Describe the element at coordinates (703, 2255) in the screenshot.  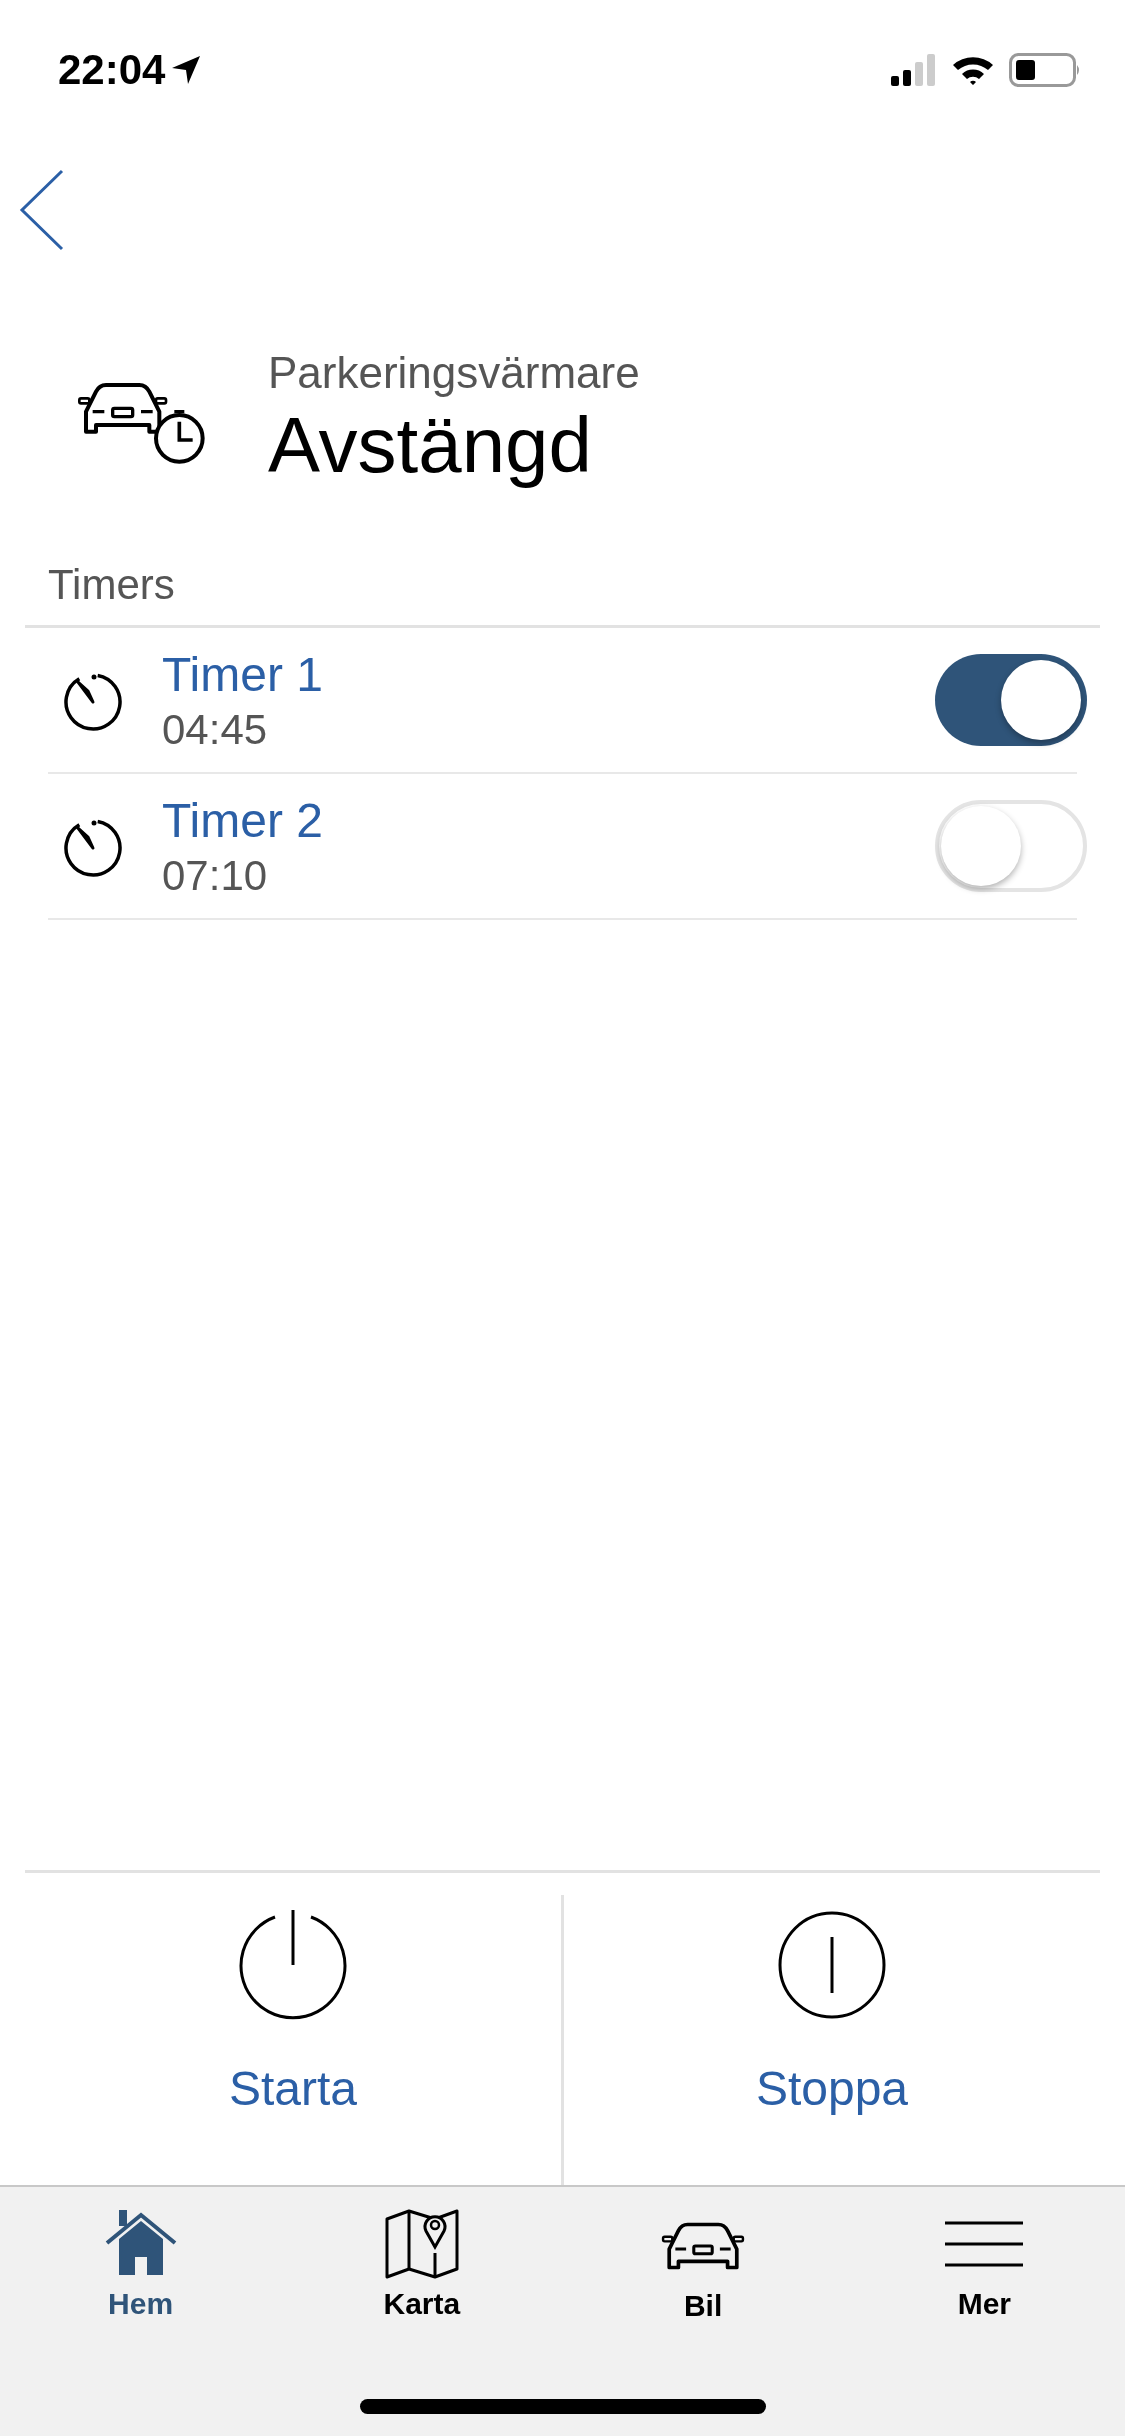
I see `tab-item: Bil` at that location.